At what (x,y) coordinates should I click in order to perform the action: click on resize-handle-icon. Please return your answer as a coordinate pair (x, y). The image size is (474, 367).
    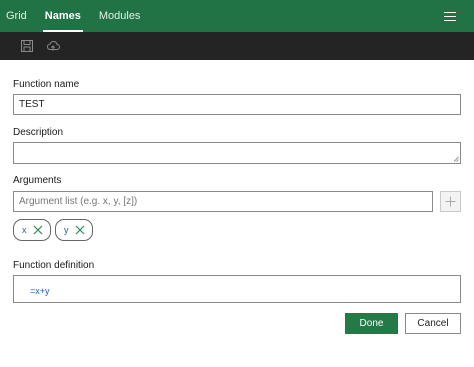
    Looking at the image, I should click on (456, 159).